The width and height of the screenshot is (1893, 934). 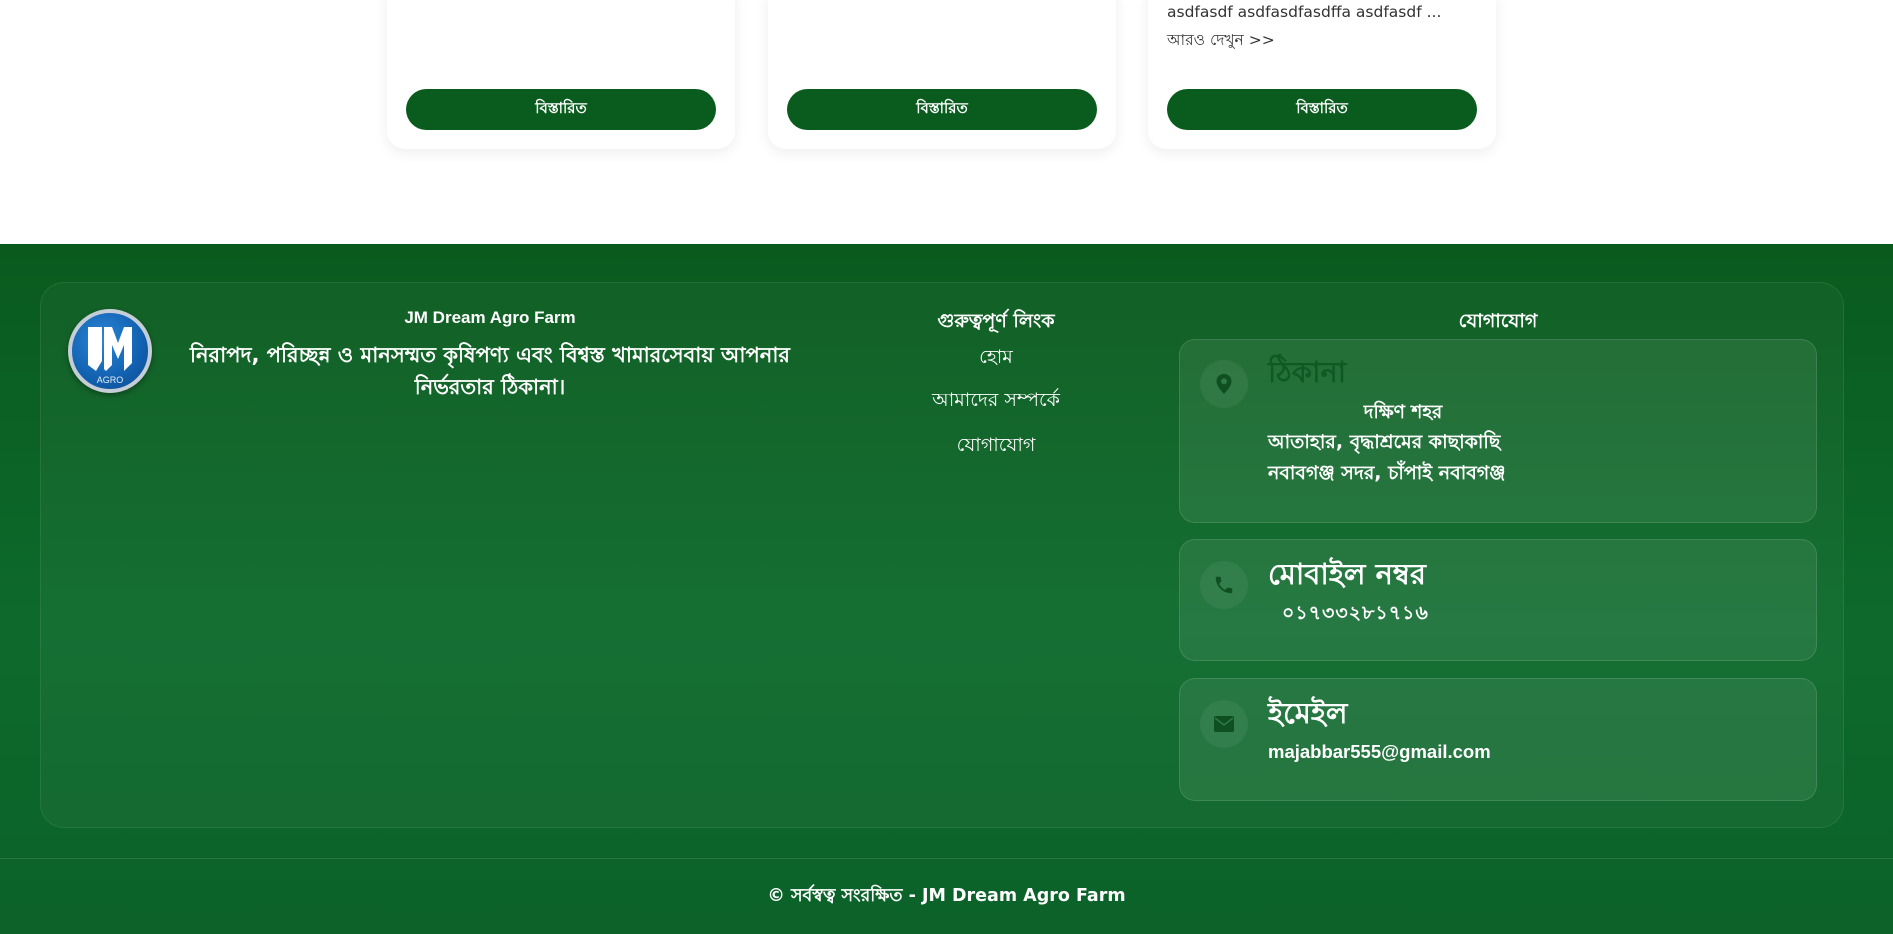 What do you see at coordinates (996, 402) in the screenshot?
I see `footer-link-about: আমাদের সম্পর্কে` at bounding box center [996, 402].